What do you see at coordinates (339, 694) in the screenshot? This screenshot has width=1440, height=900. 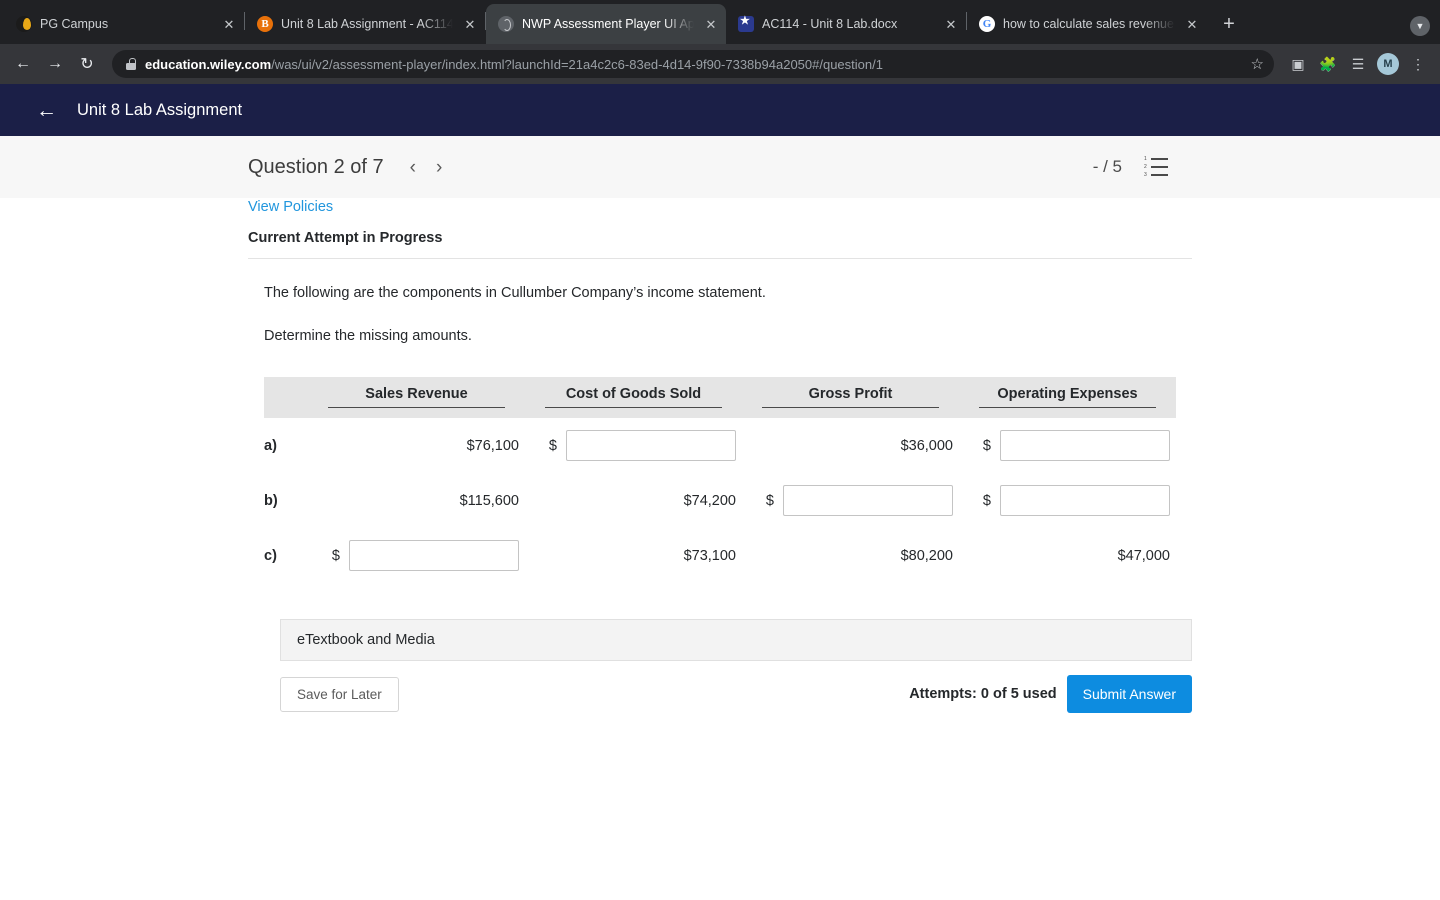 I see `save-for-later-button: Save for Later` at bounding box center [339, 694].